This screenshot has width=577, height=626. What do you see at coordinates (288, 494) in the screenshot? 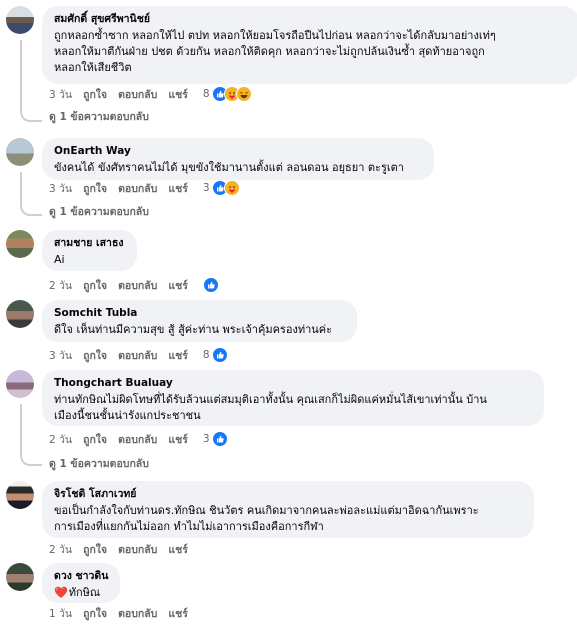
I see `comment-author: จิรโชติ โสภาเวทย์` at bounding box center [288, 494].